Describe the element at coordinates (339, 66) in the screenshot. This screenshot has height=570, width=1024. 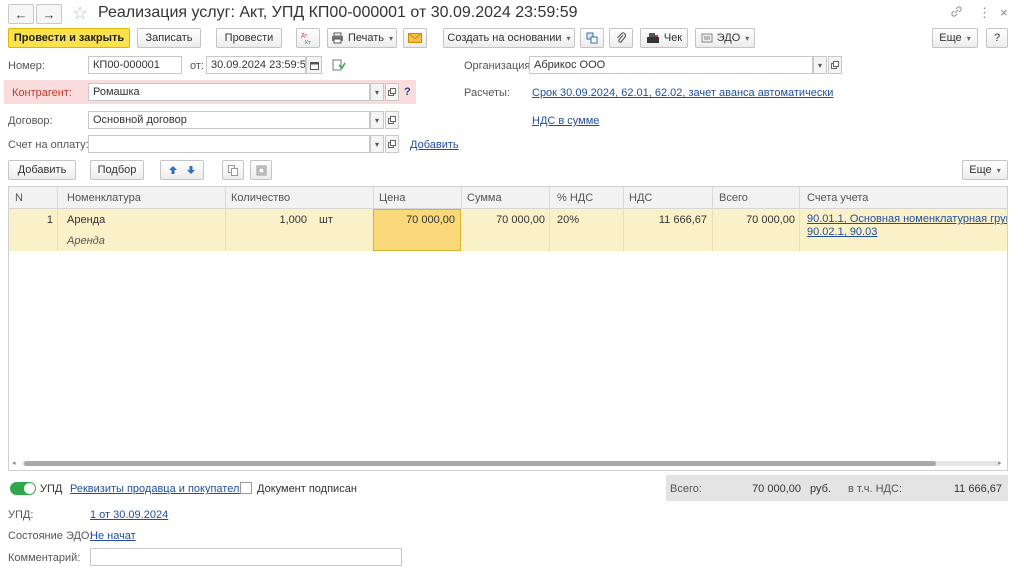
I see `document-status-icon` at that location.